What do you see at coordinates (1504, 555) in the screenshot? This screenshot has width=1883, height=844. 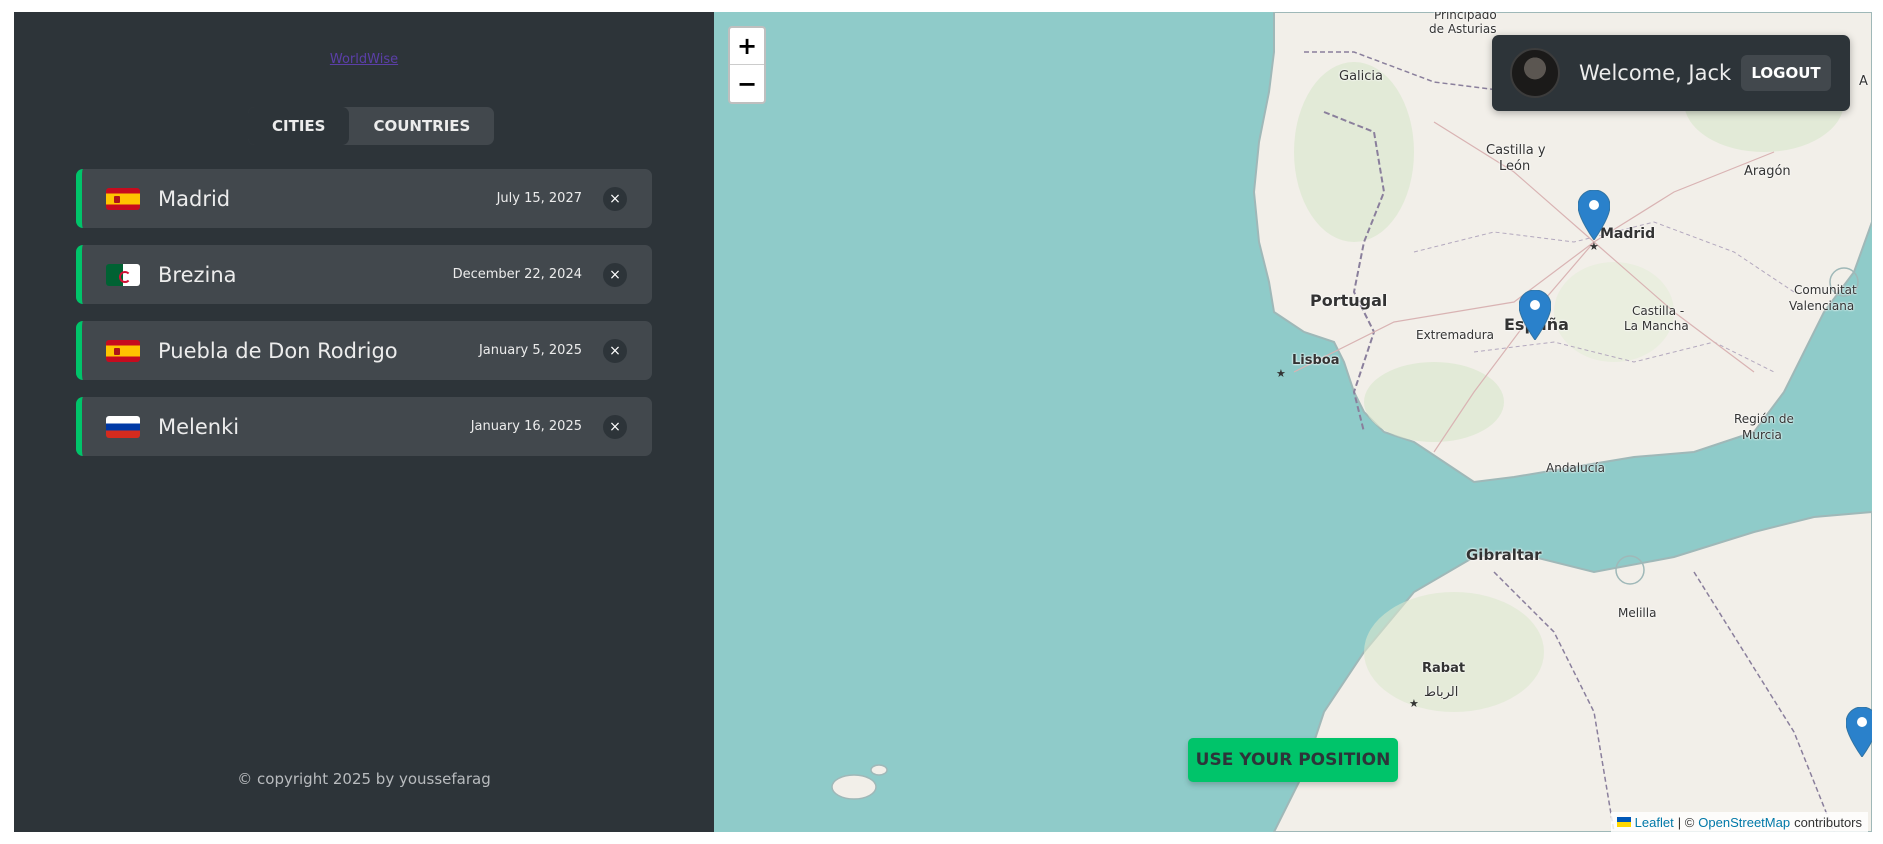 I see `map-label: Gibraltar` at bounding box center [1504, 555].